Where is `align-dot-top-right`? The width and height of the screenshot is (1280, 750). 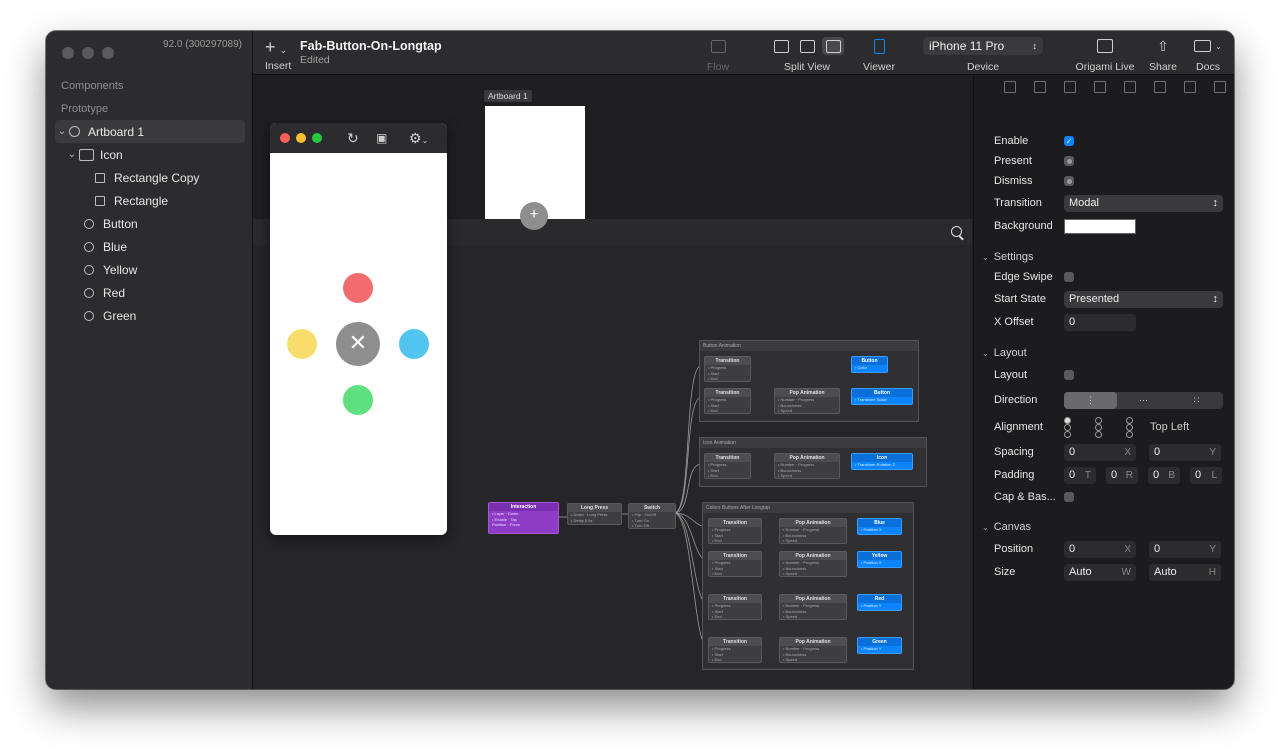 align-dot-top-right is located at coordinates (1129, 420).